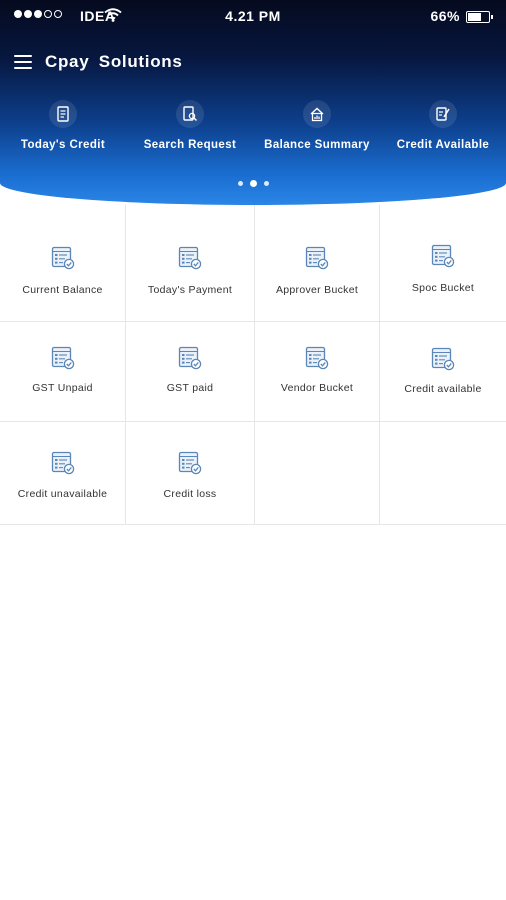 This screenshot has height=900, width=506. I want to click on tile-label: GST paid, so click(190, 388).